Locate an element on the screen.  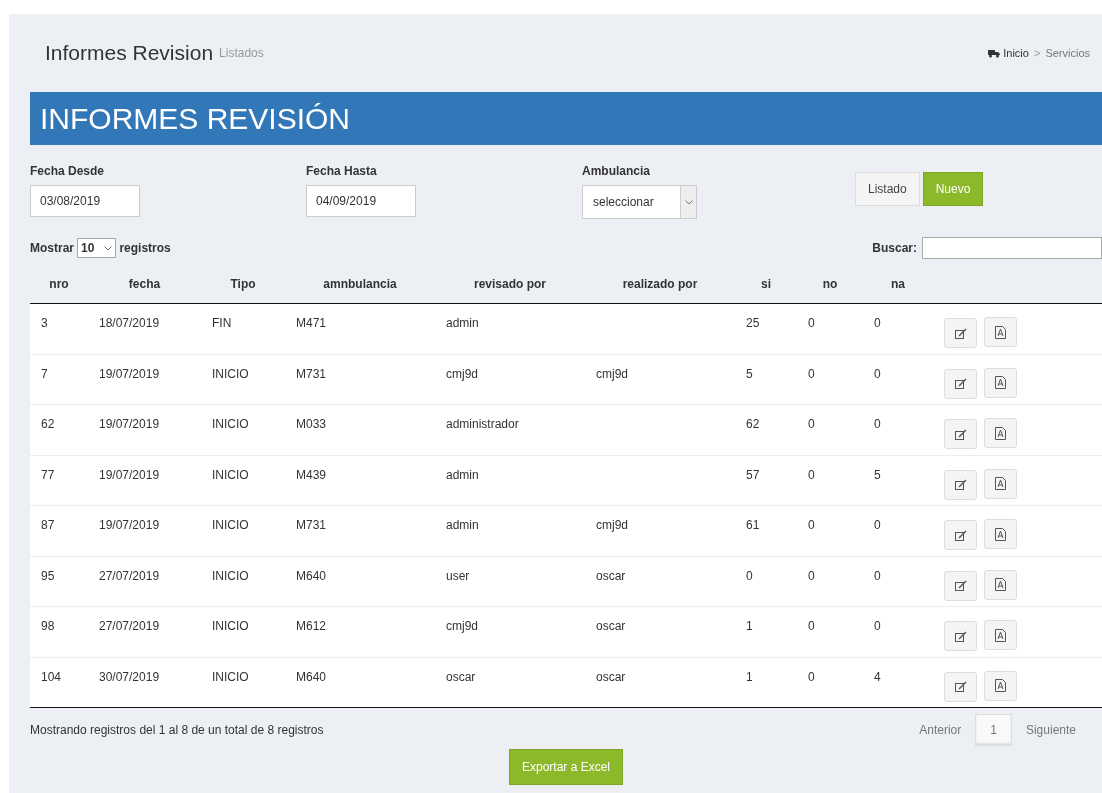
field-label: Fecha Desde is located at coordinates (68, 171).